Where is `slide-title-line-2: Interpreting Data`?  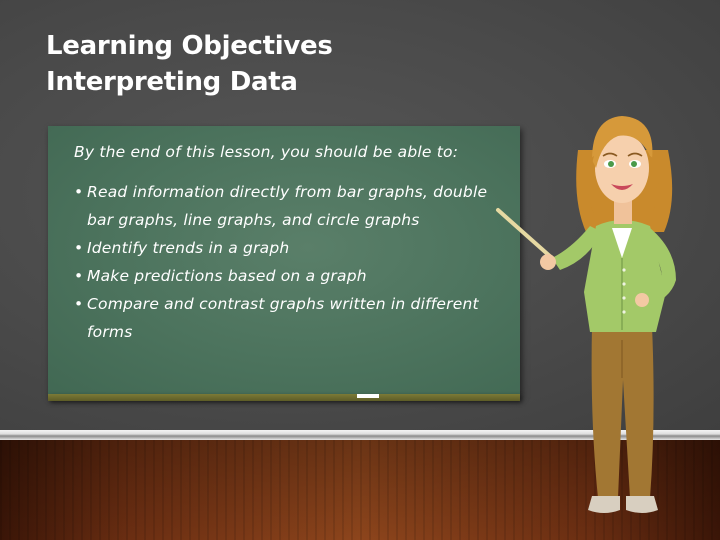
slide-title-line-2: Interpreting Data is located at coordinates (172, 82).